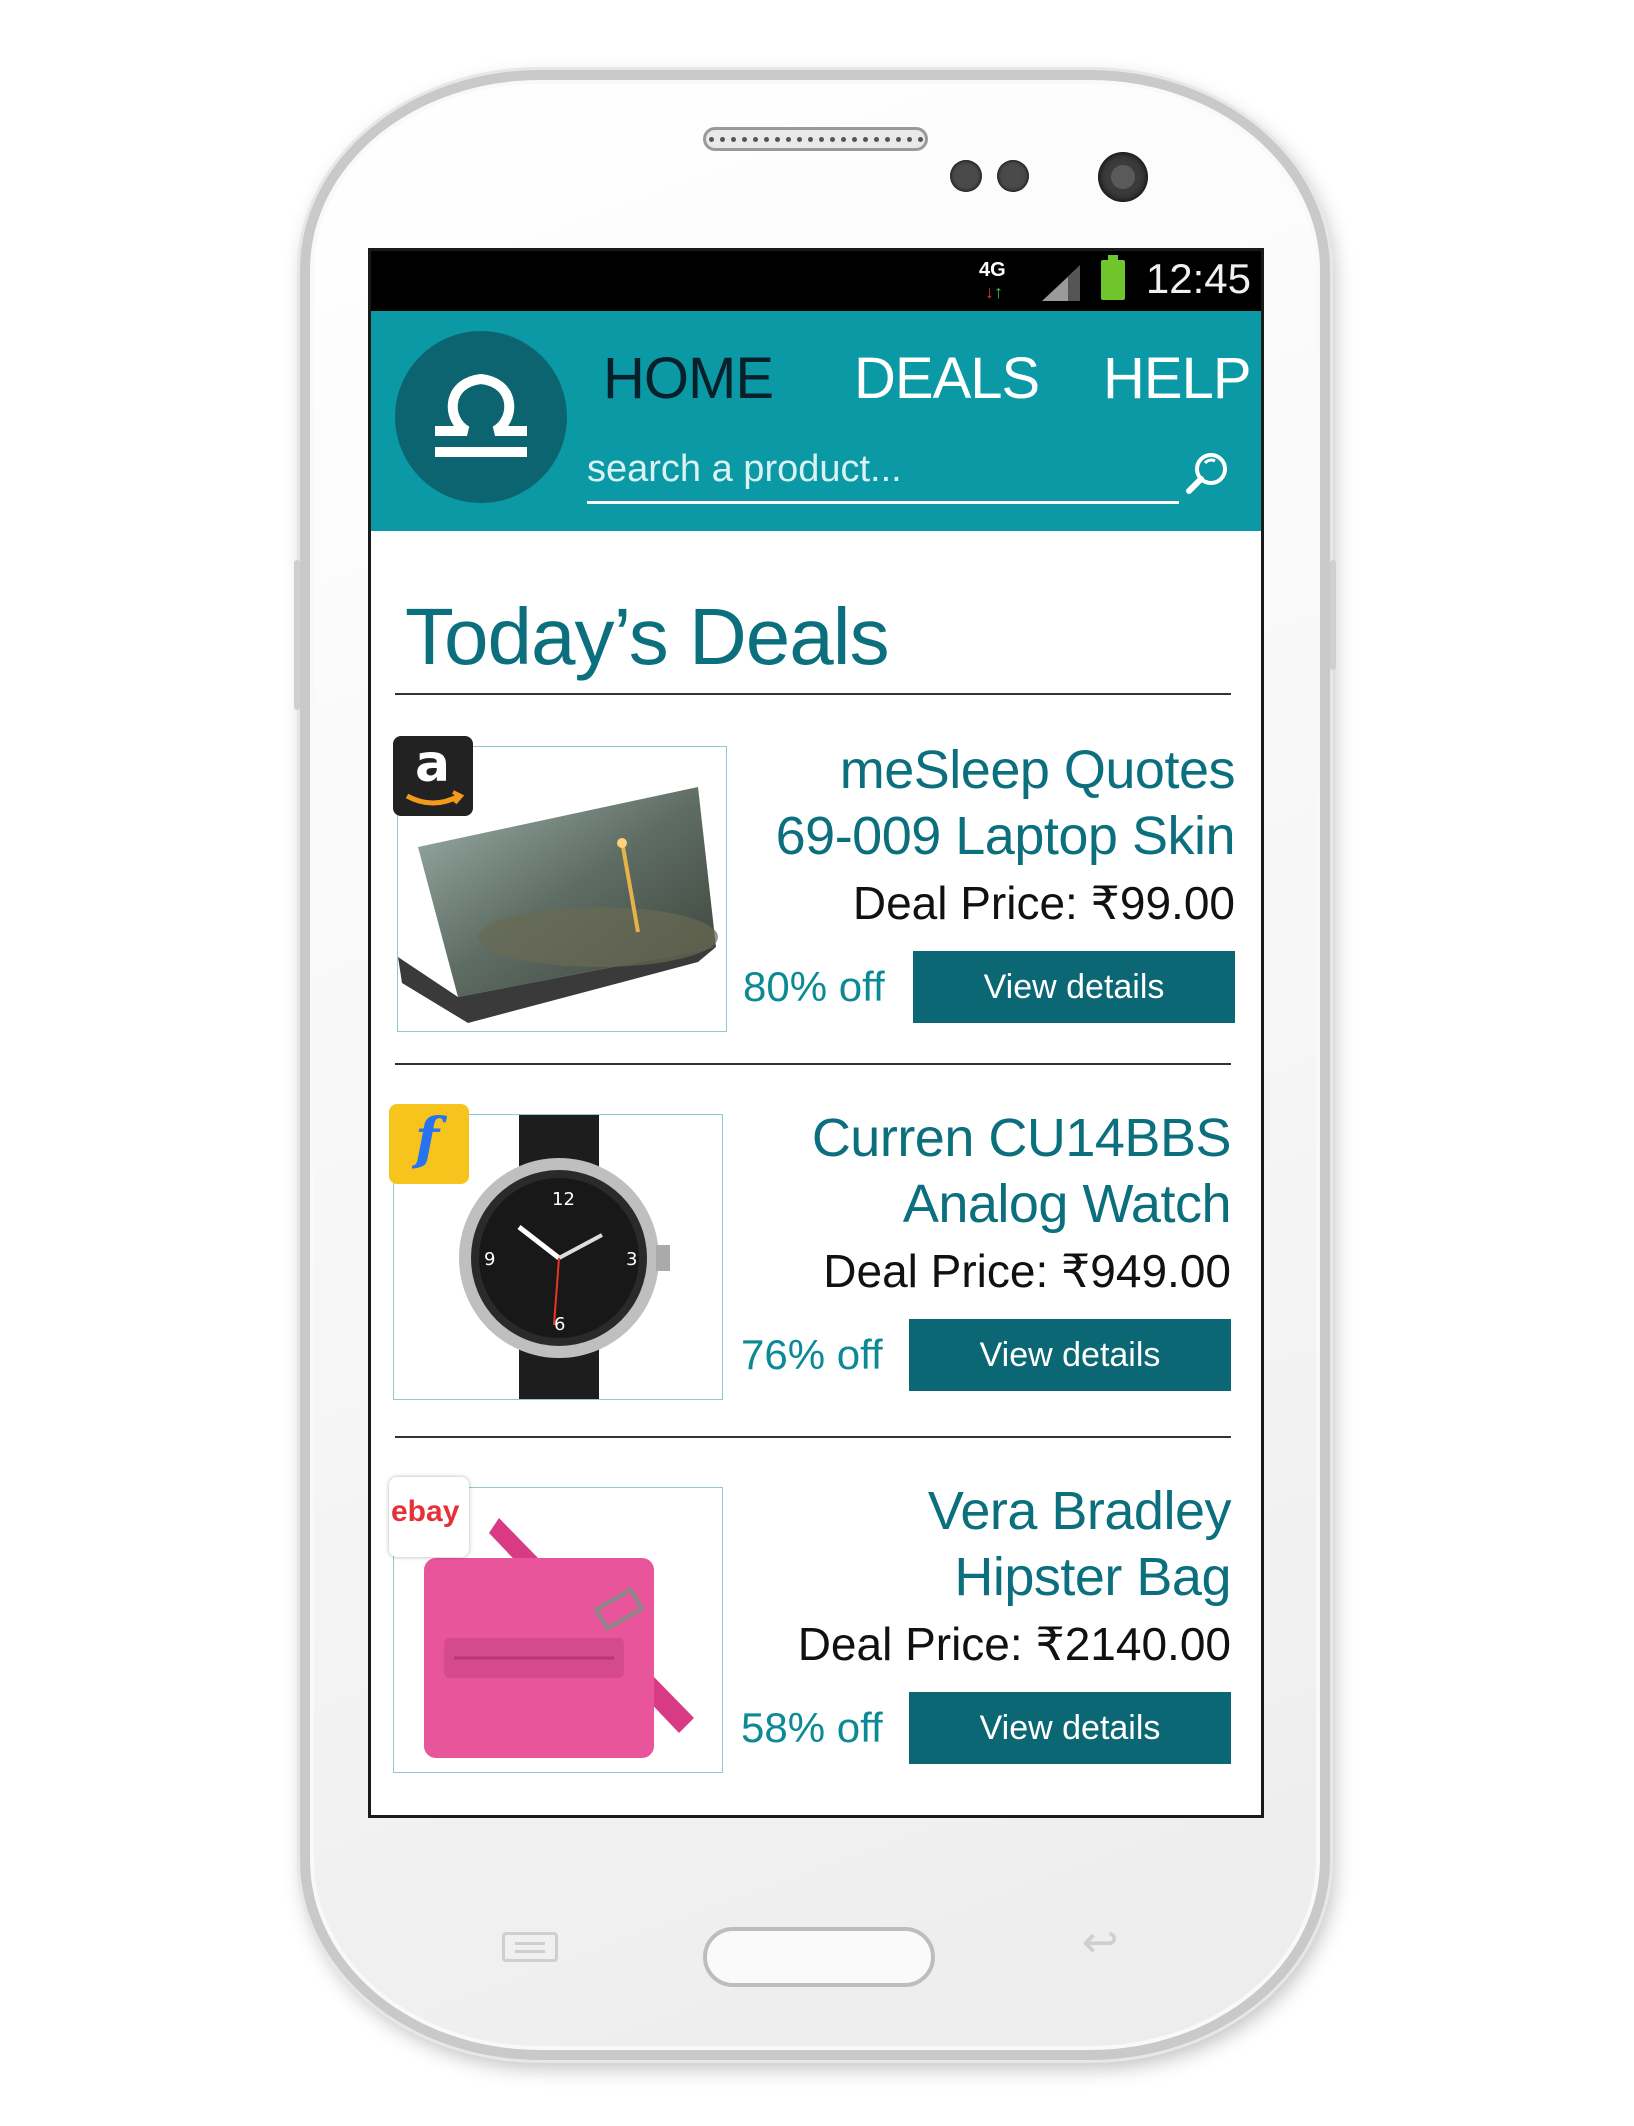 The width and height of the screenshot is (1634, 2126). Describe the element at coordinates (1333, 615) in the screenshot. I see `power-button` at that location.